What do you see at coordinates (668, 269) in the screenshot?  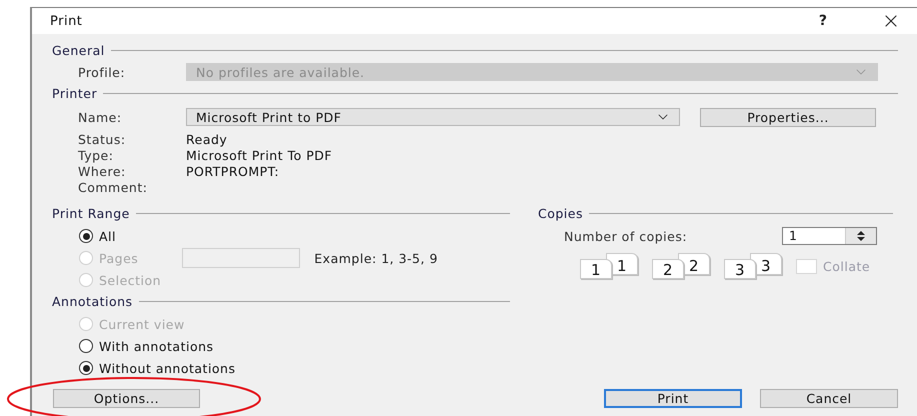 I see `page-sheet-icon: 2` at bounding box center [668, 269].